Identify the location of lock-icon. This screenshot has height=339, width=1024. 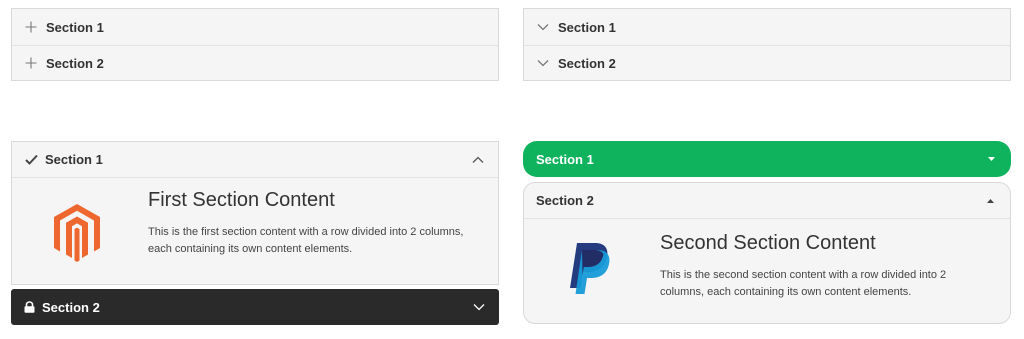
(29, 307).